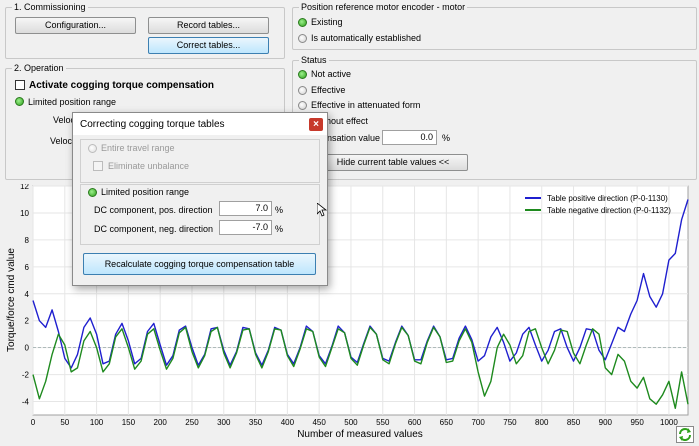 This screenshot has height=446, width=699. I want to click on y-tick-label: 2, so click(27, 321).